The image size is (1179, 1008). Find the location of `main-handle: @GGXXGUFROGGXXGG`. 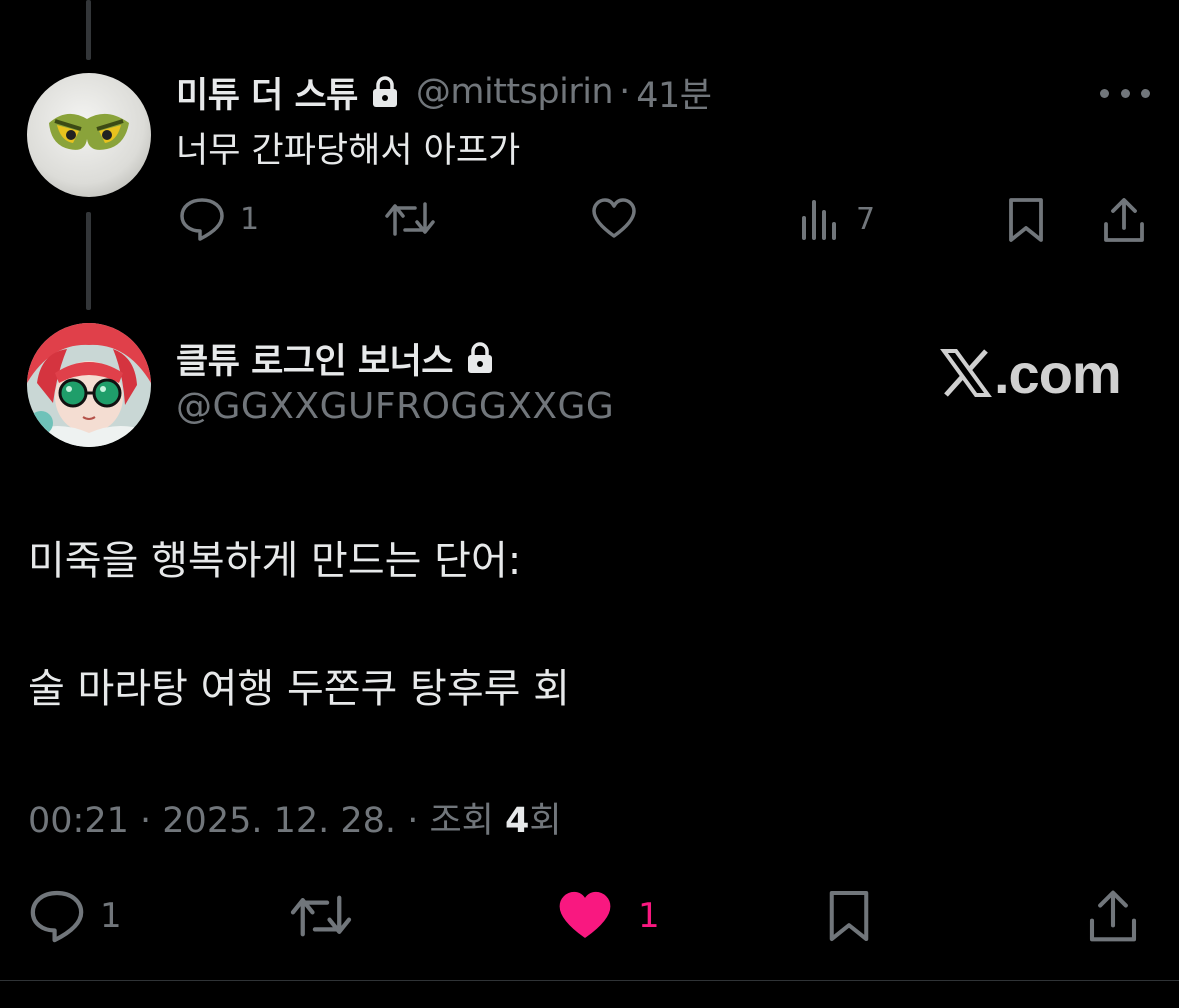

main-handle: @GGXXGUFROGGXXGG is located at coordinates (395, 406).